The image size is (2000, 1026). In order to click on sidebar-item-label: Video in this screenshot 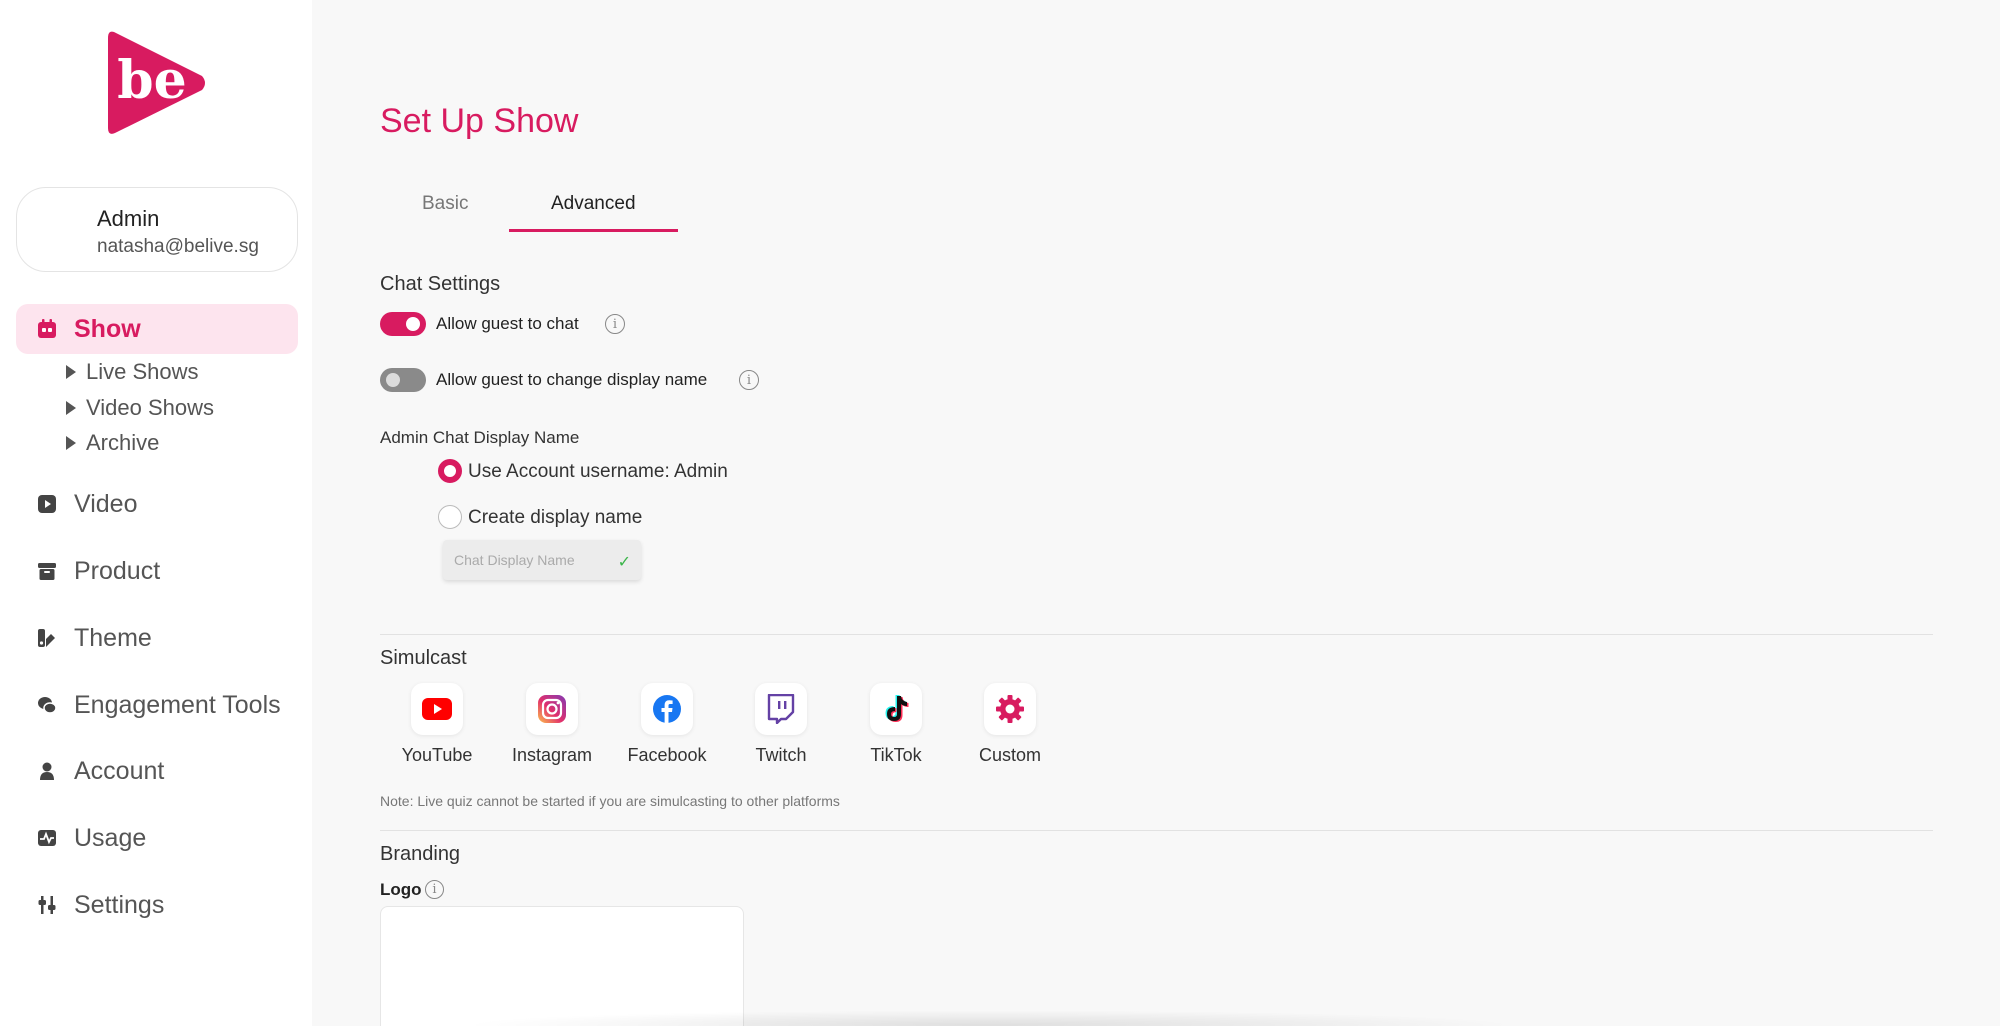, I will do `click(106, 503)`.